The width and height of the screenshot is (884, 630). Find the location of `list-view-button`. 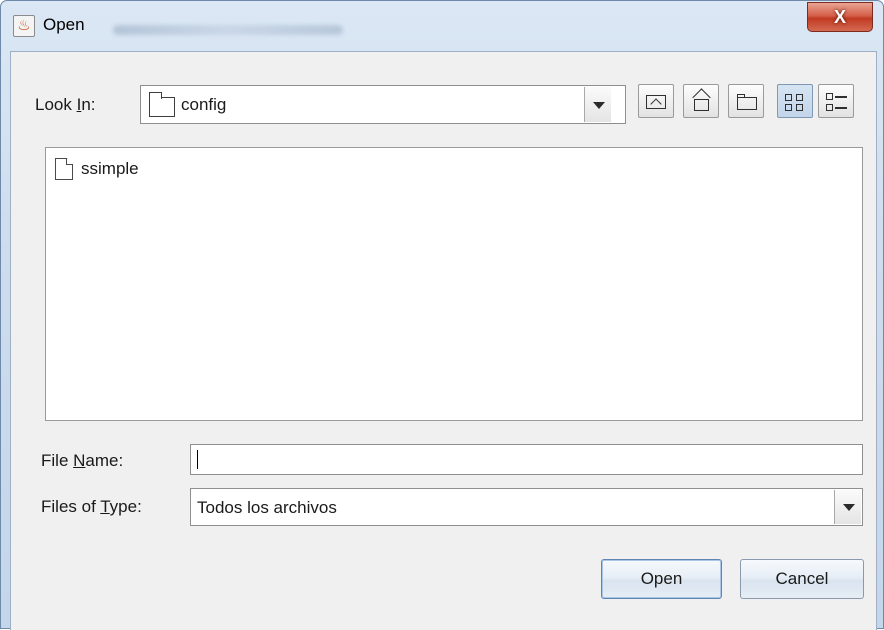

list-view-button is located at coordinates (795, 101).